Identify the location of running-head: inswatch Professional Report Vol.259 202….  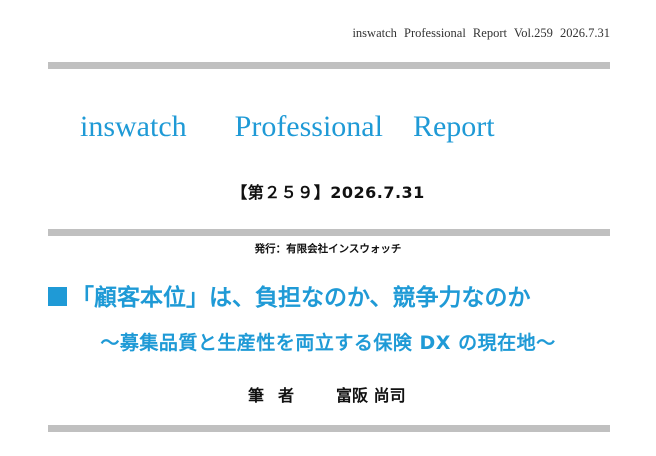
(481, 33).